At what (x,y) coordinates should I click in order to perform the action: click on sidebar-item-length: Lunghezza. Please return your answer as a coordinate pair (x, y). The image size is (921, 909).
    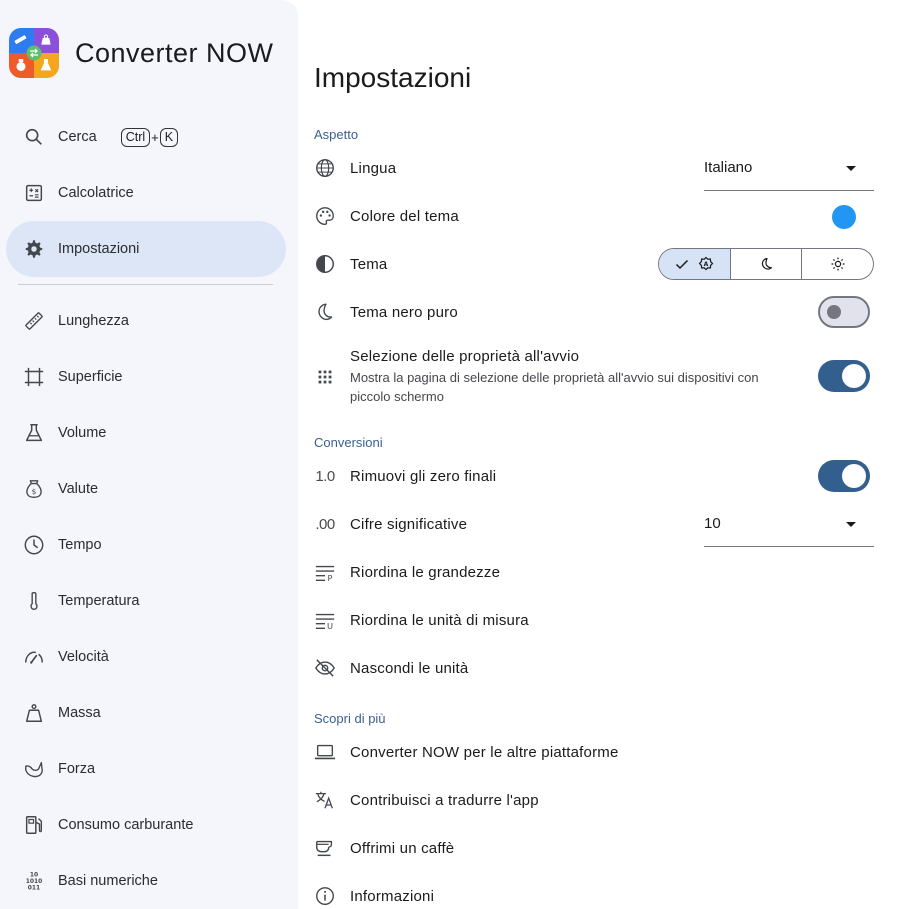
    Looking at the image, I should click on (146, 321).